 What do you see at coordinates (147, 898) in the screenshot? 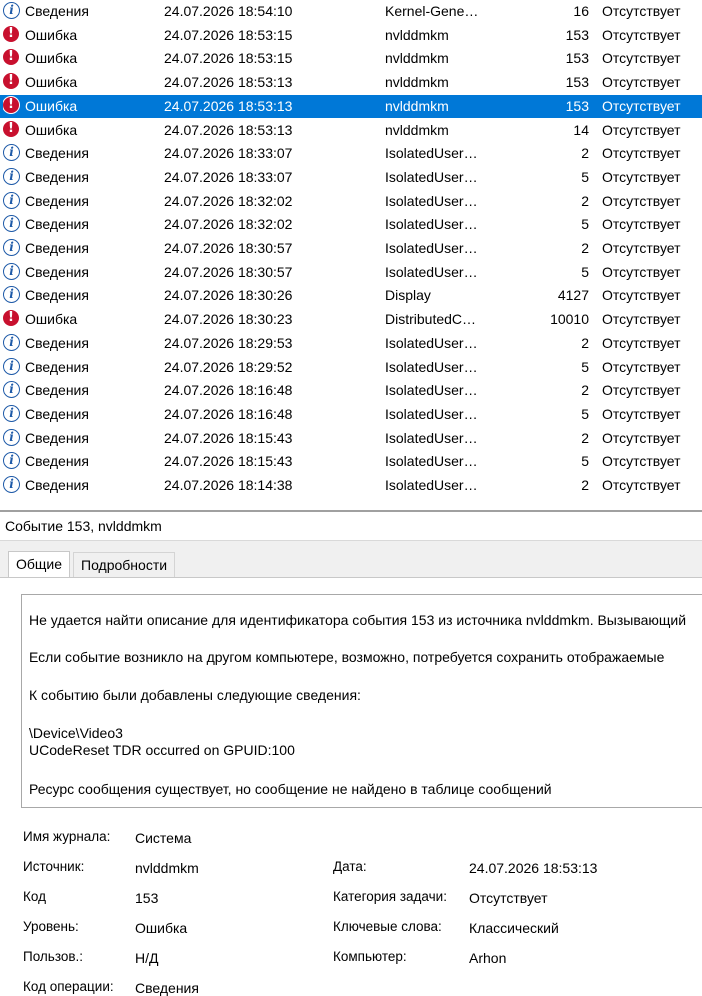
I see `code-value: 153` at bounding box center [147, 898].